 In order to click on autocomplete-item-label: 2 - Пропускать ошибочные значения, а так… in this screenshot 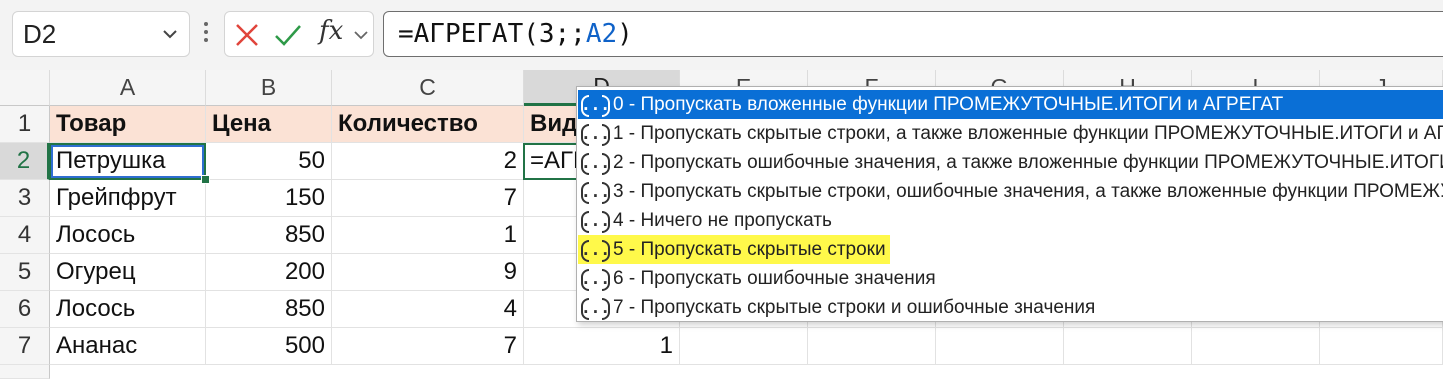, I will do `click(1028, 162)`.